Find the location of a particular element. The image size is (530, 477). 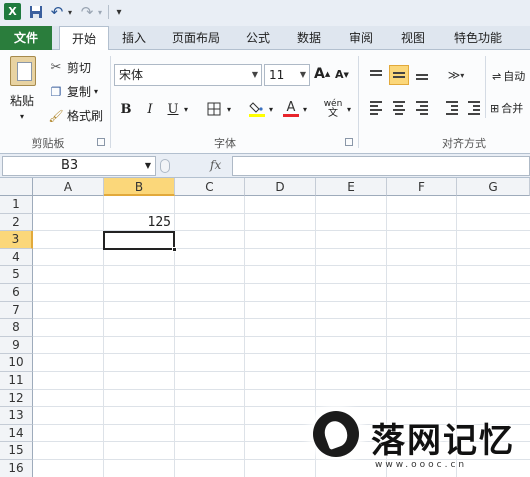

tab-page-layout: 页面布局 is located at coordinates (196, 38).